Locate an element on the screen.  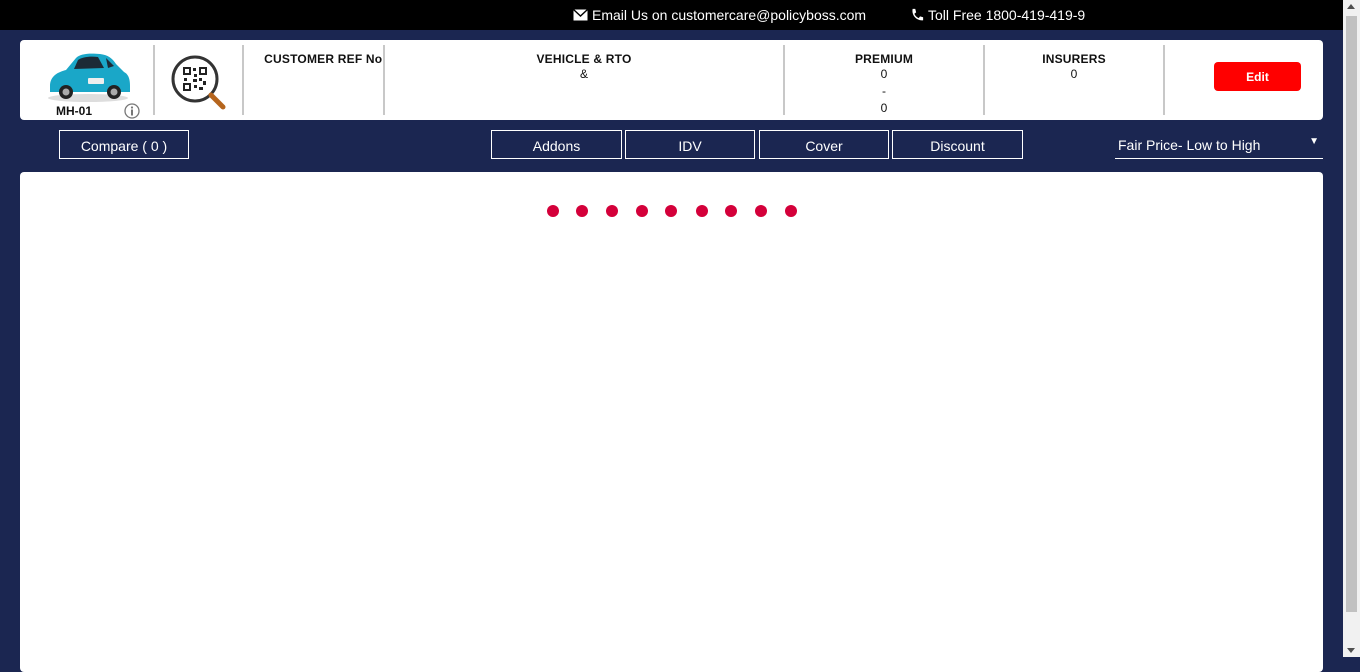
scroll-thumb is located at coordinates (1351, 314).